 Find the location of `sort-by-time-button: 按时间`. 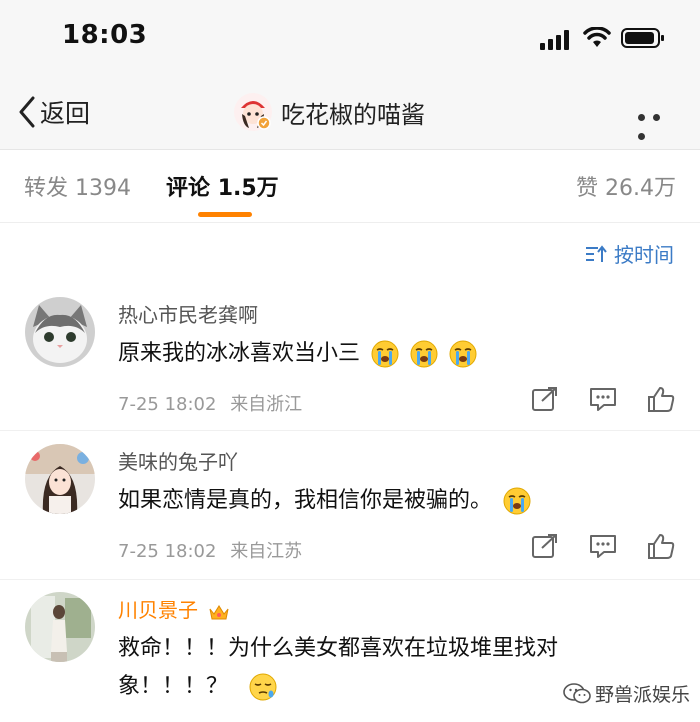

sort-by-time-button: 按时间 is located at coordinates (629, 253).